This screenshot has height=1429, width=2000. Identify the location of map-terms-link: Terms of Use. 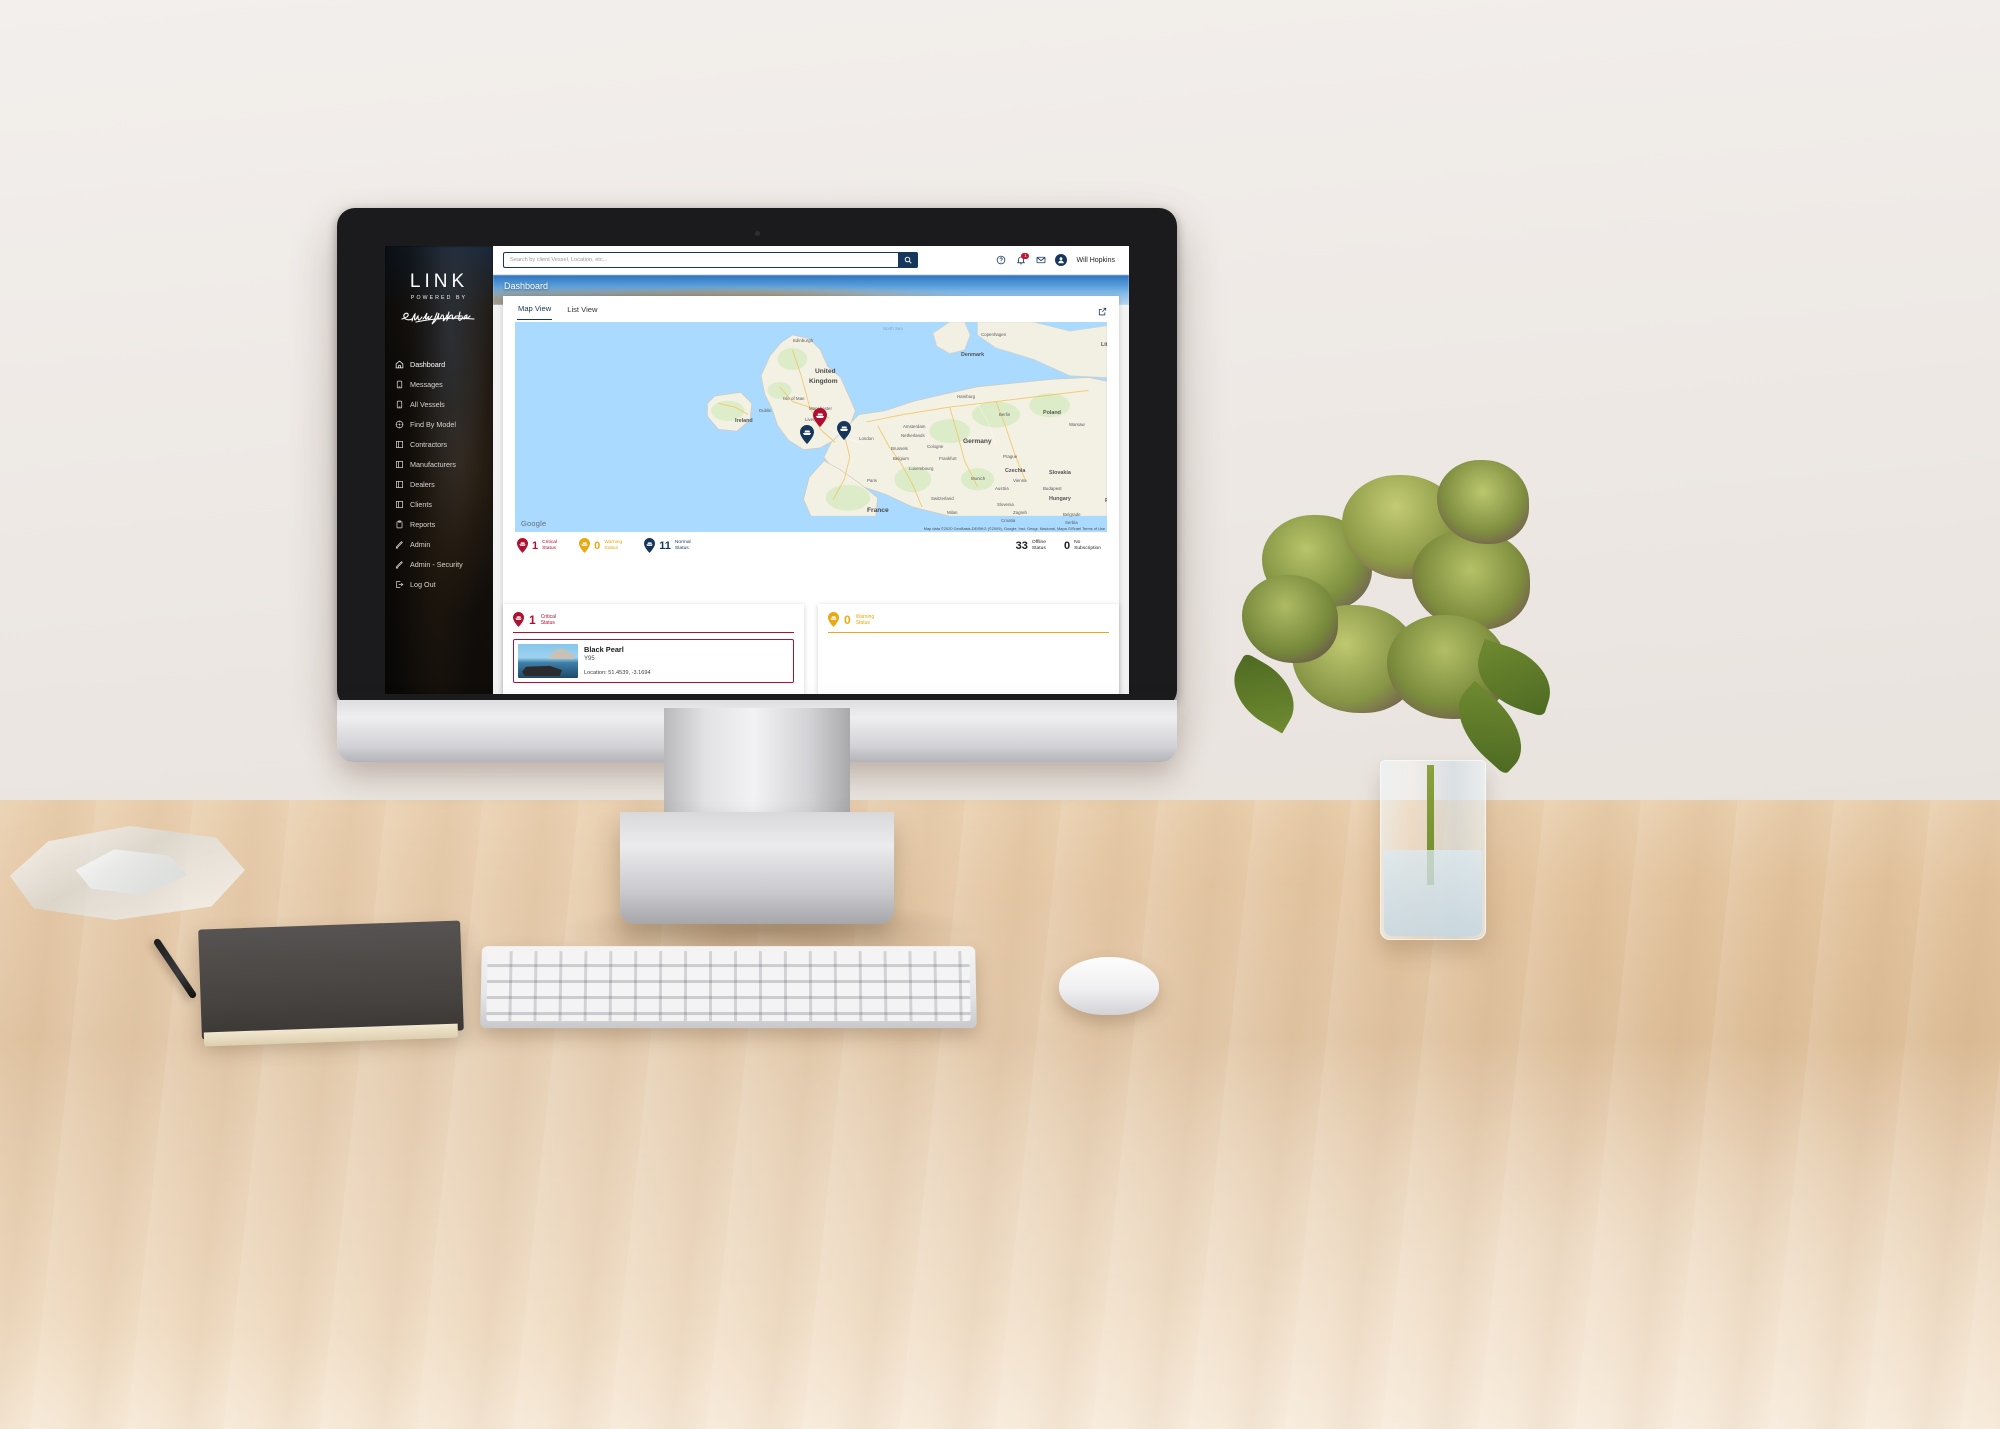
(1093, 528).